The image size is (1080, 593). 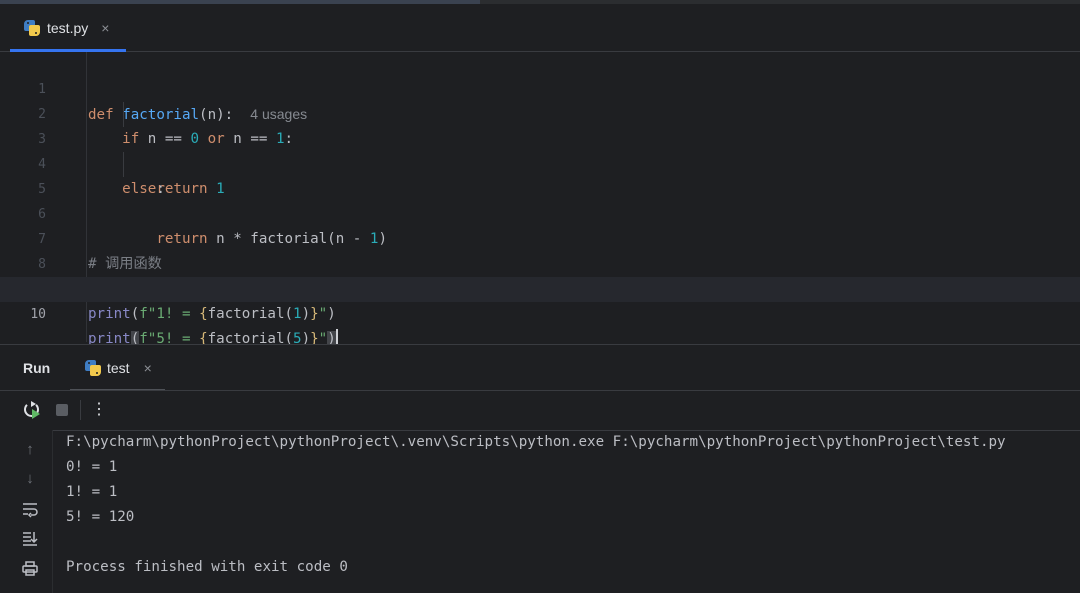 I want to click on line-number: 10, so click(x=38, y=314).